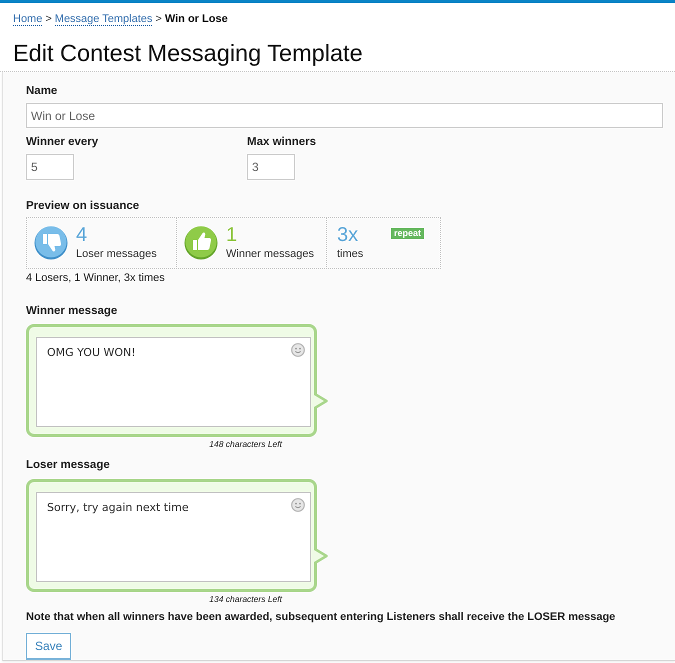 Image resolution: width=675 pixels, height=663 pixels. What do you see at coordinates (83, 206) in the screenshot?
I see `field-label: Preview on issuance` at bounding box center [83, 206].